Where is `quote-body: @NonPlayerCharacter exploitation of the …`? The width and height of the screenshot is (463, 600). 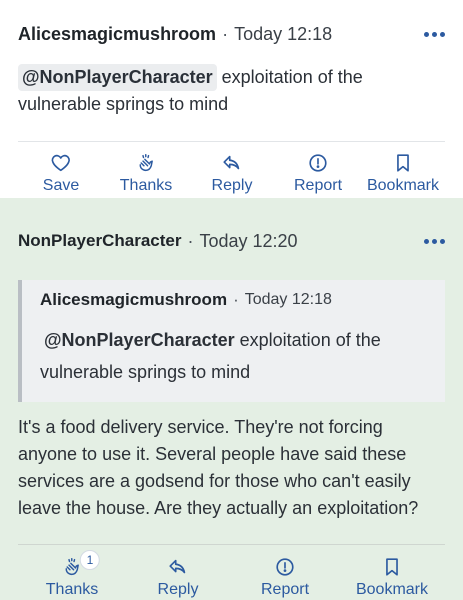
quote-body: @NonPlayerCharacter exploitation of the … is located at coordinates (235, 356).